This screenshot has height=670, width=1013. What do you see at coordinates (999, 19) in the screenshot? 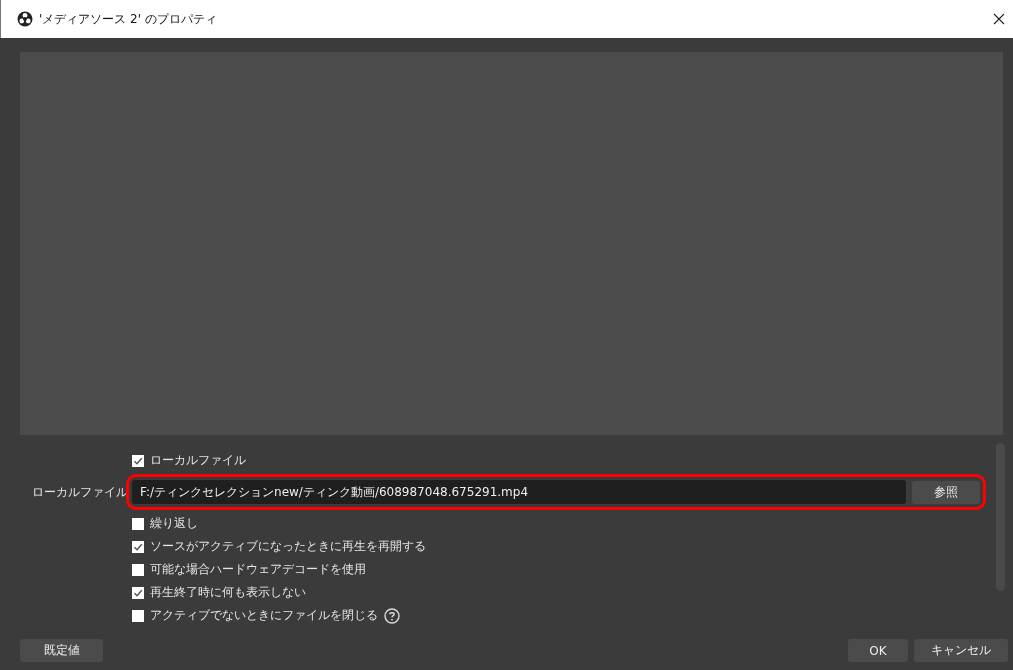
I see `close-icon` at bounding box center [999, 19].